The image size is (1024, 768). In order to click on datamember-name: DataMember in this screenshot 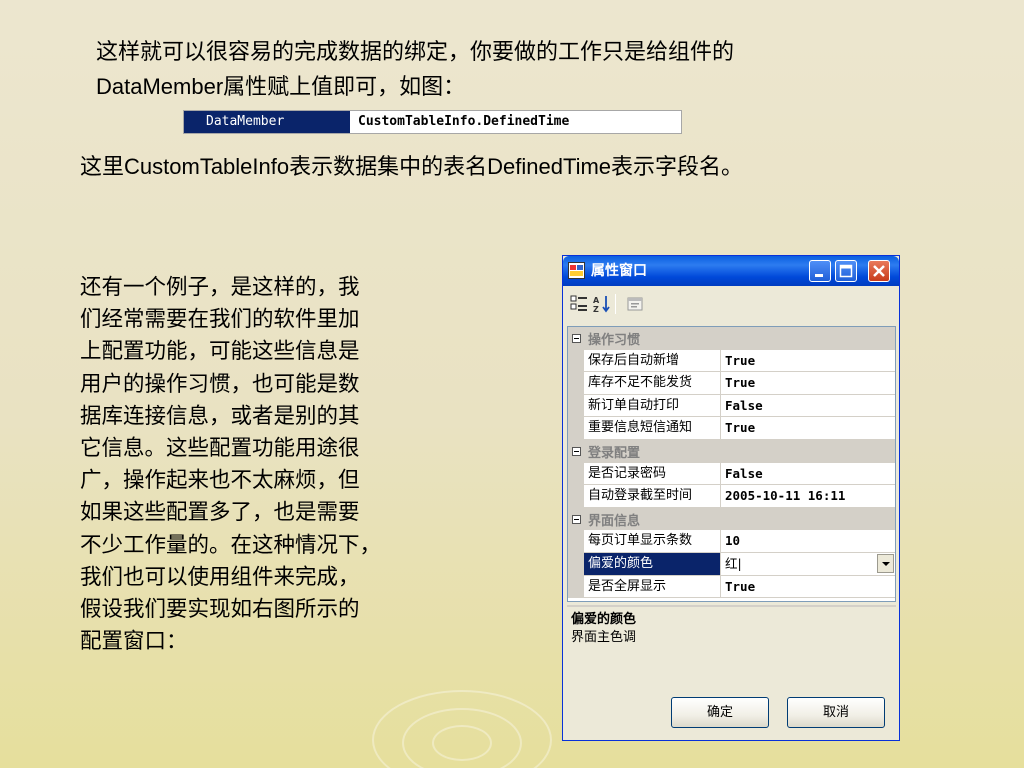, I will do `click(267, 122)`.